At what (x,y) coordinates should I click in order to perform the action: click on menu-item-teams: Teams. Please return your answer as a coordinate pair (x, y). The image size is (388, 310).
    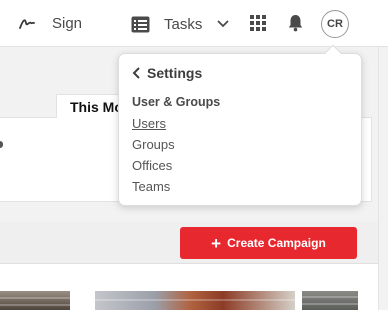
    Looking at the image, I should click on (151, 186).